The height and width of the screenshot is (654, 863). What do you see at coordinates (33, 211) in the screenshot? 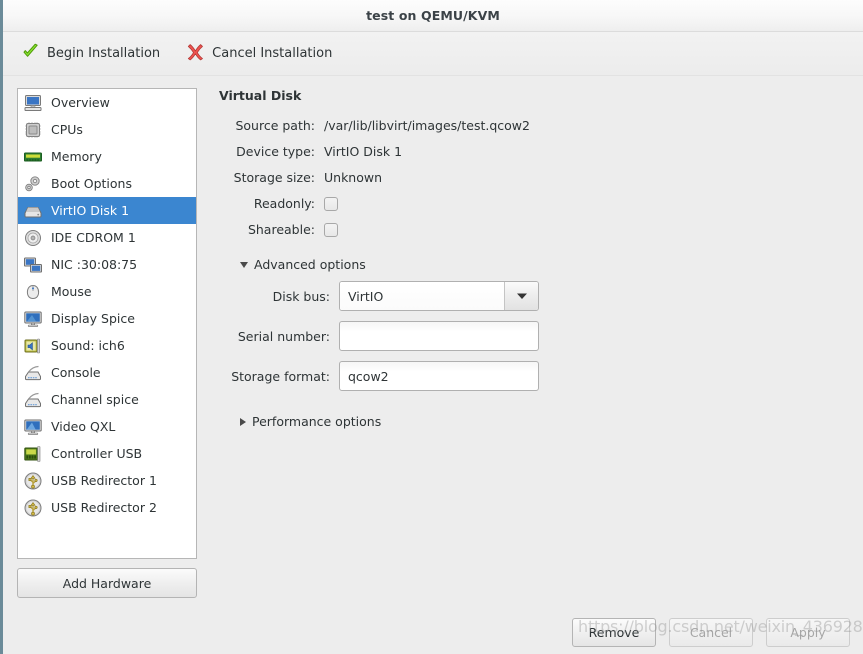
I see `harddisk-icon` at bounding box center [33, 211].